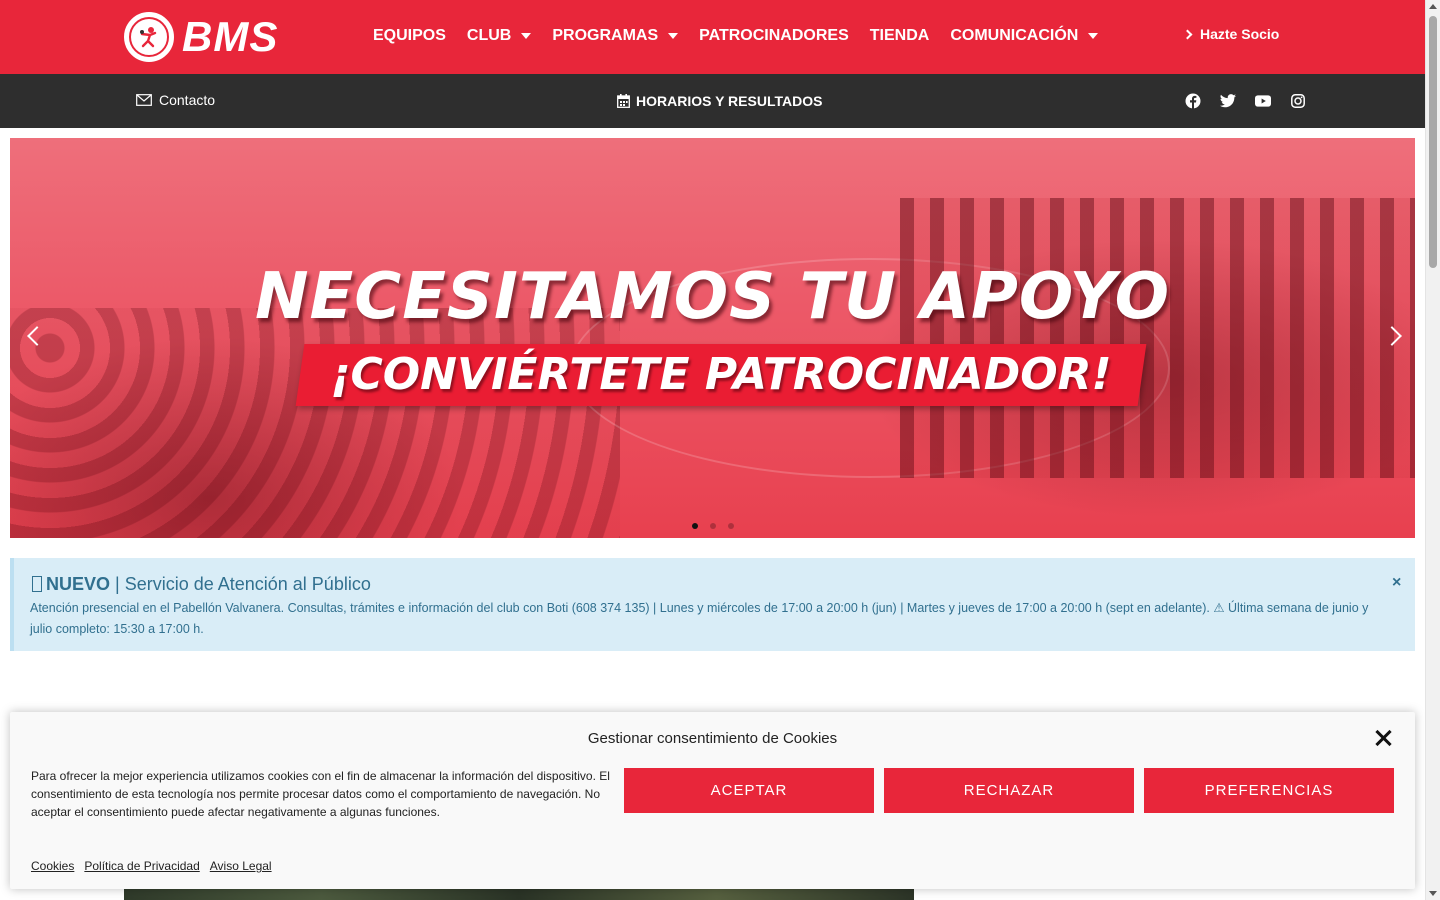 This screenshot has height=900, width=1440. I want to click on notice-title-rest: | Servicio de Atención al Público, so click(240, 584).